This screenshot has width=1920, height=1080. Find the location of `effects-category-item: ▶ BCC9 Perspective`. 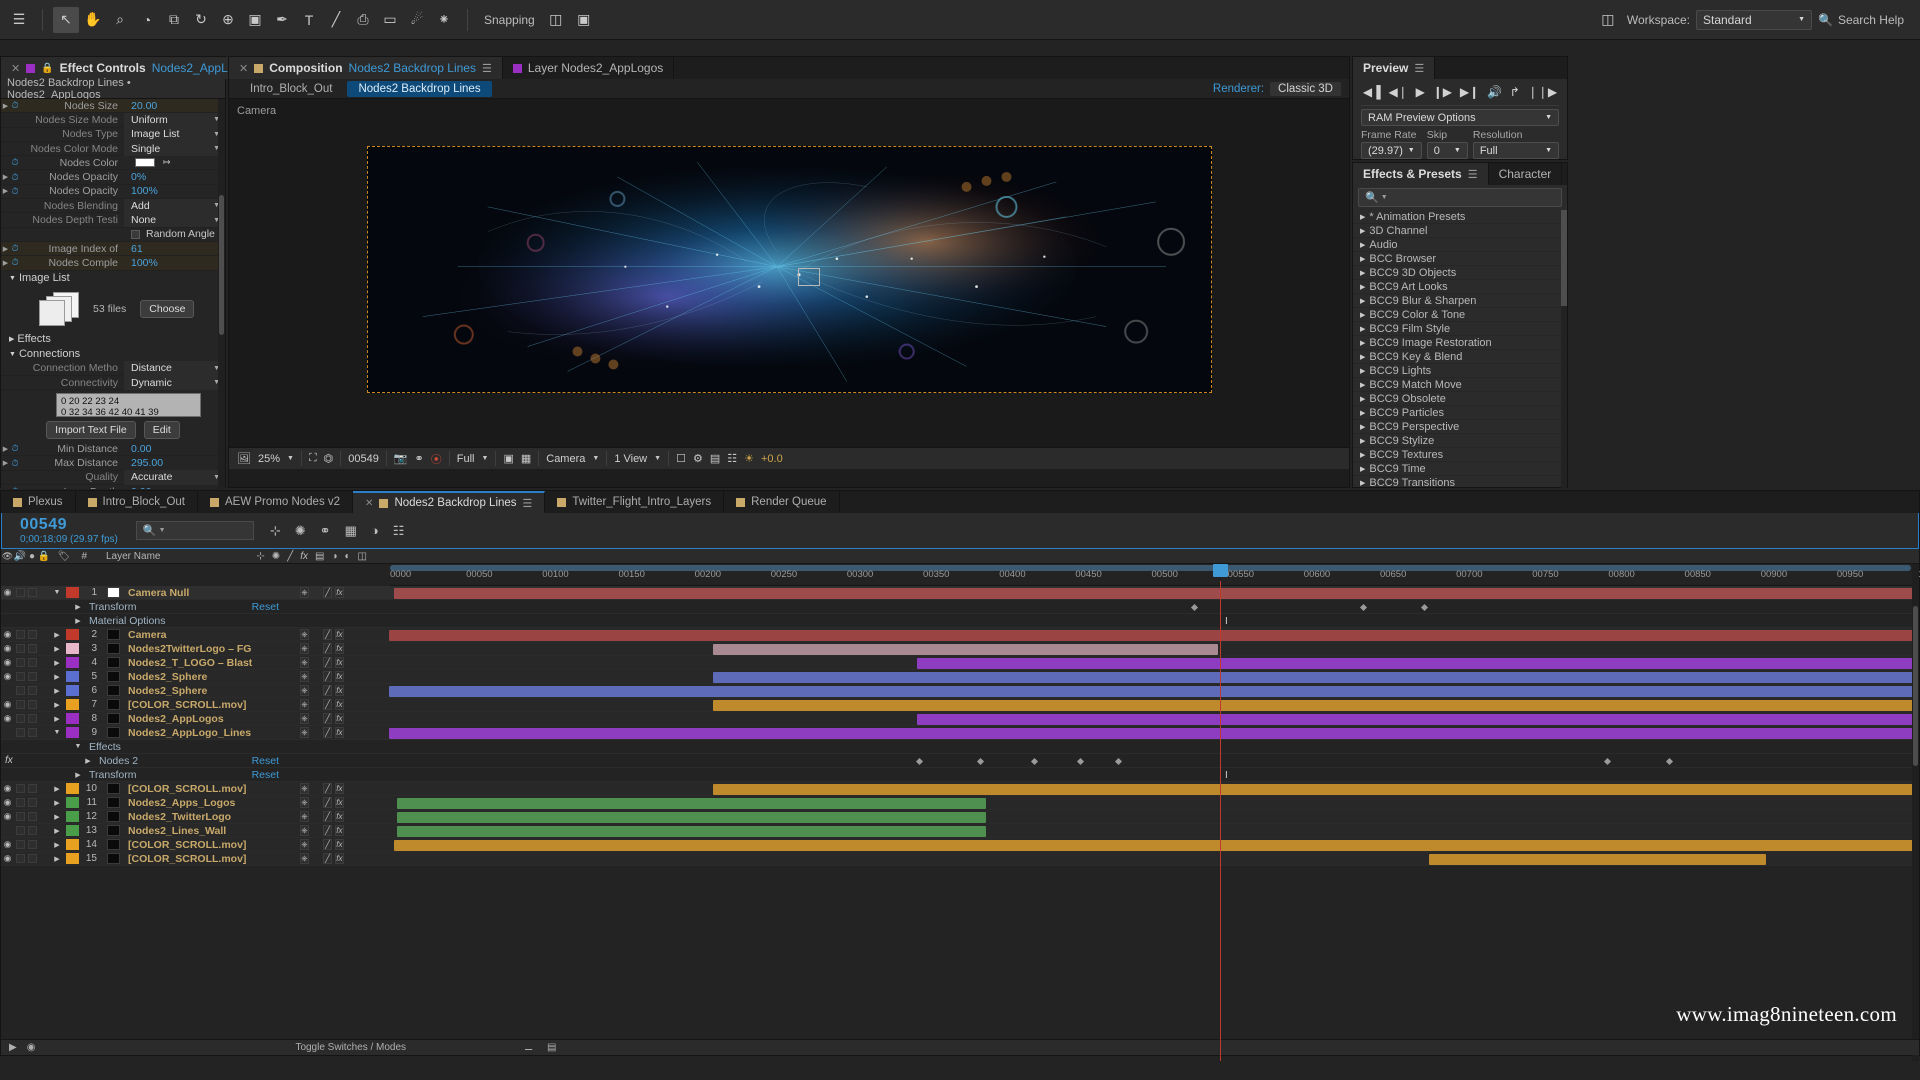

effects-category-item: ▶ BCC9 Perspective is located at coordinates (1460, 427).